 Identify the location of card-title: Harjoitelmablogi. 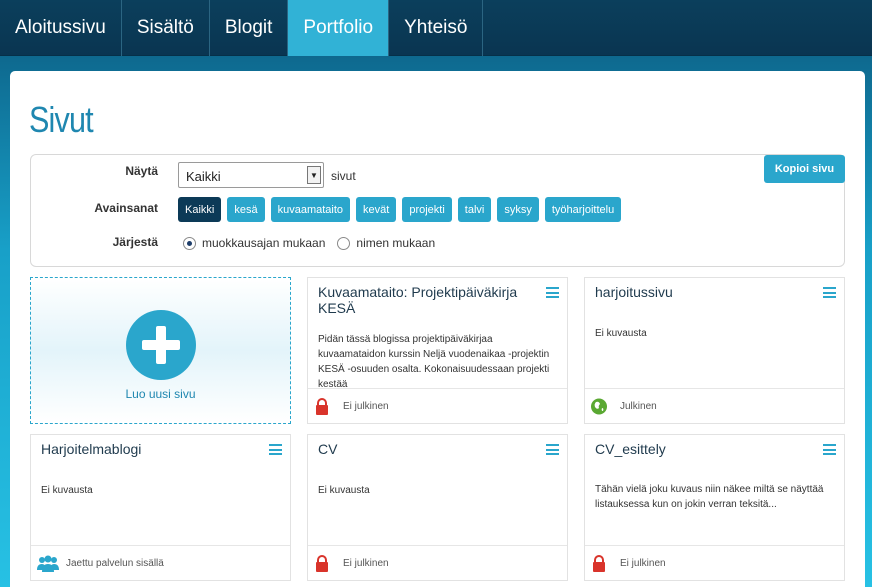
(152, 449).